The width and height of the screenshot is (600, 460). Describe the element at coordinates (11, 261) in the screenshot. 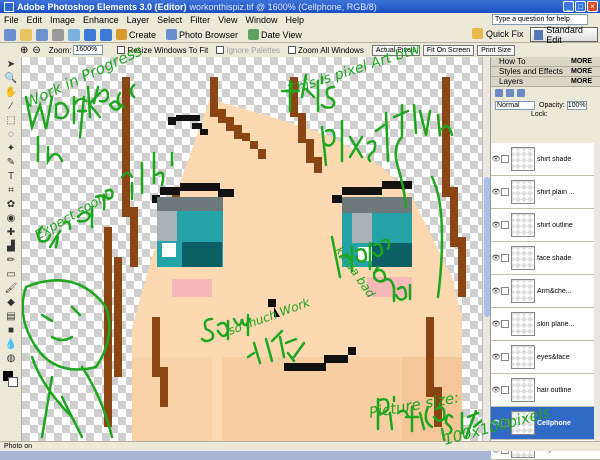

I see `pencil-tool-icon: ✏` at that location.